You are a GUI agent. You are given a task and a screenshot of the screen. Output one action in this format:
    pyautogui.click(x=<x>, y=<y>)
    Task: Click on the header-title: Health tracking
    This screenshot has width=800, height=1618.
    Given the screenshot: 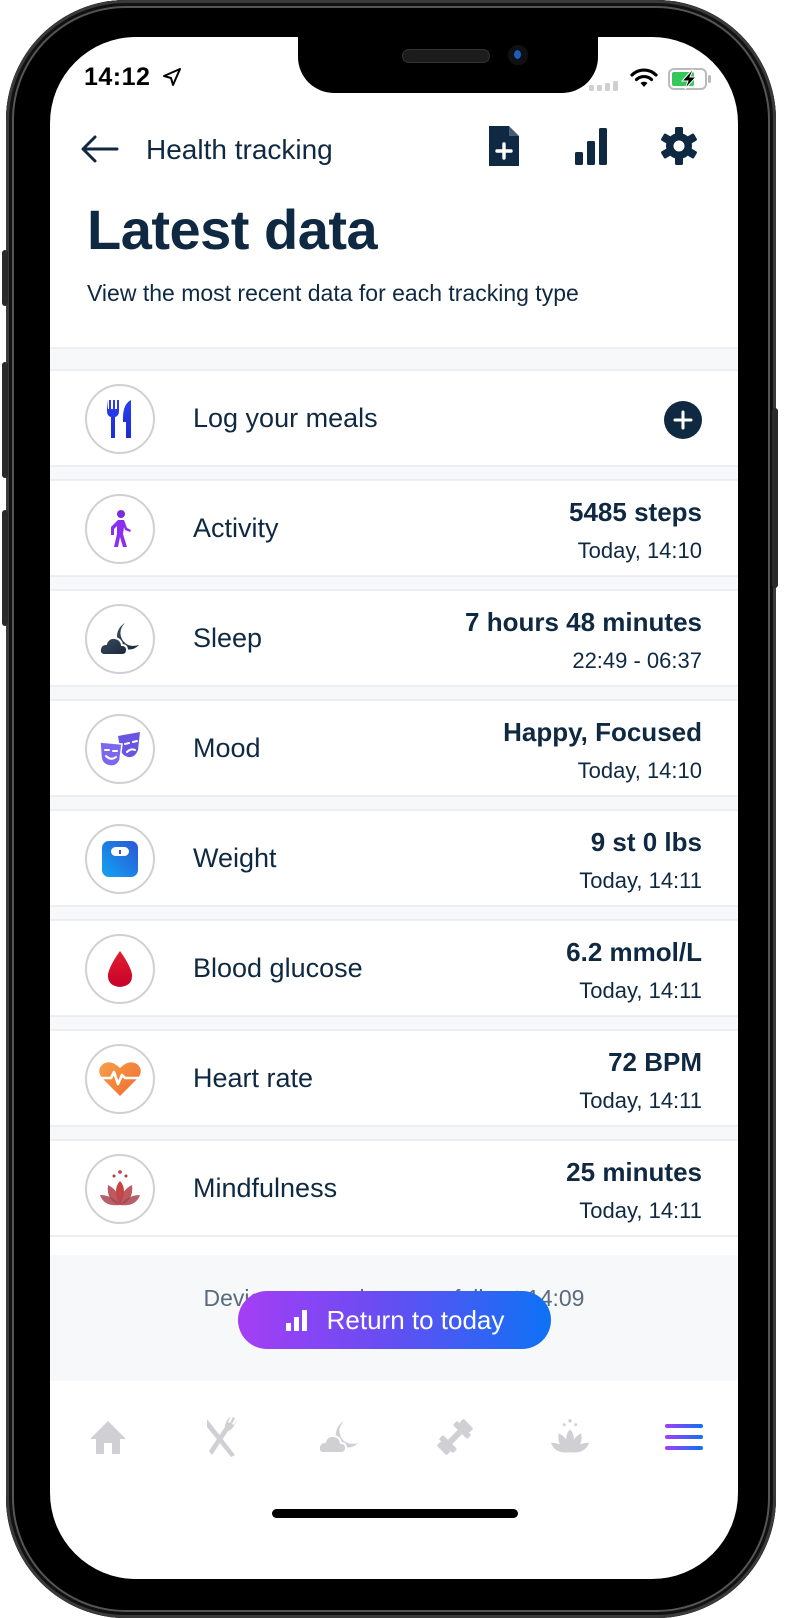 What is the action you would take?
    pyautogui.click(x=239, y=149)
    